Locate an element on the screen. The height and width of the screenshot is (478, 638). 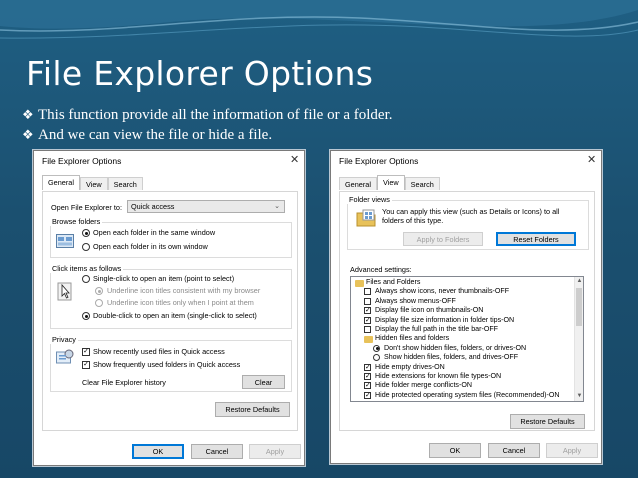
privacy-icon is located at coordinates (65, 357).